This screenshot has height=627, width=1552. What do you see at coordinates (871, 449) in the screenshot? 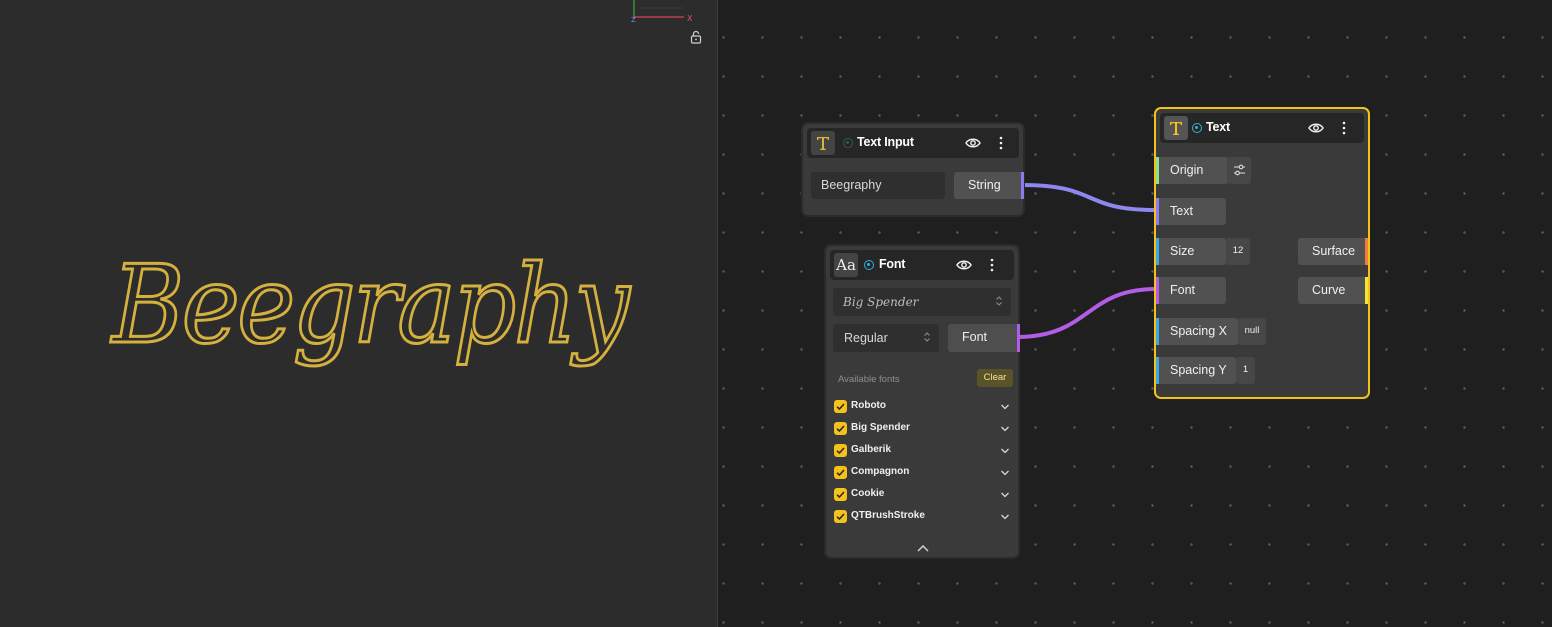
I see `font-name: Galberik` at bounding box center [871, 449].